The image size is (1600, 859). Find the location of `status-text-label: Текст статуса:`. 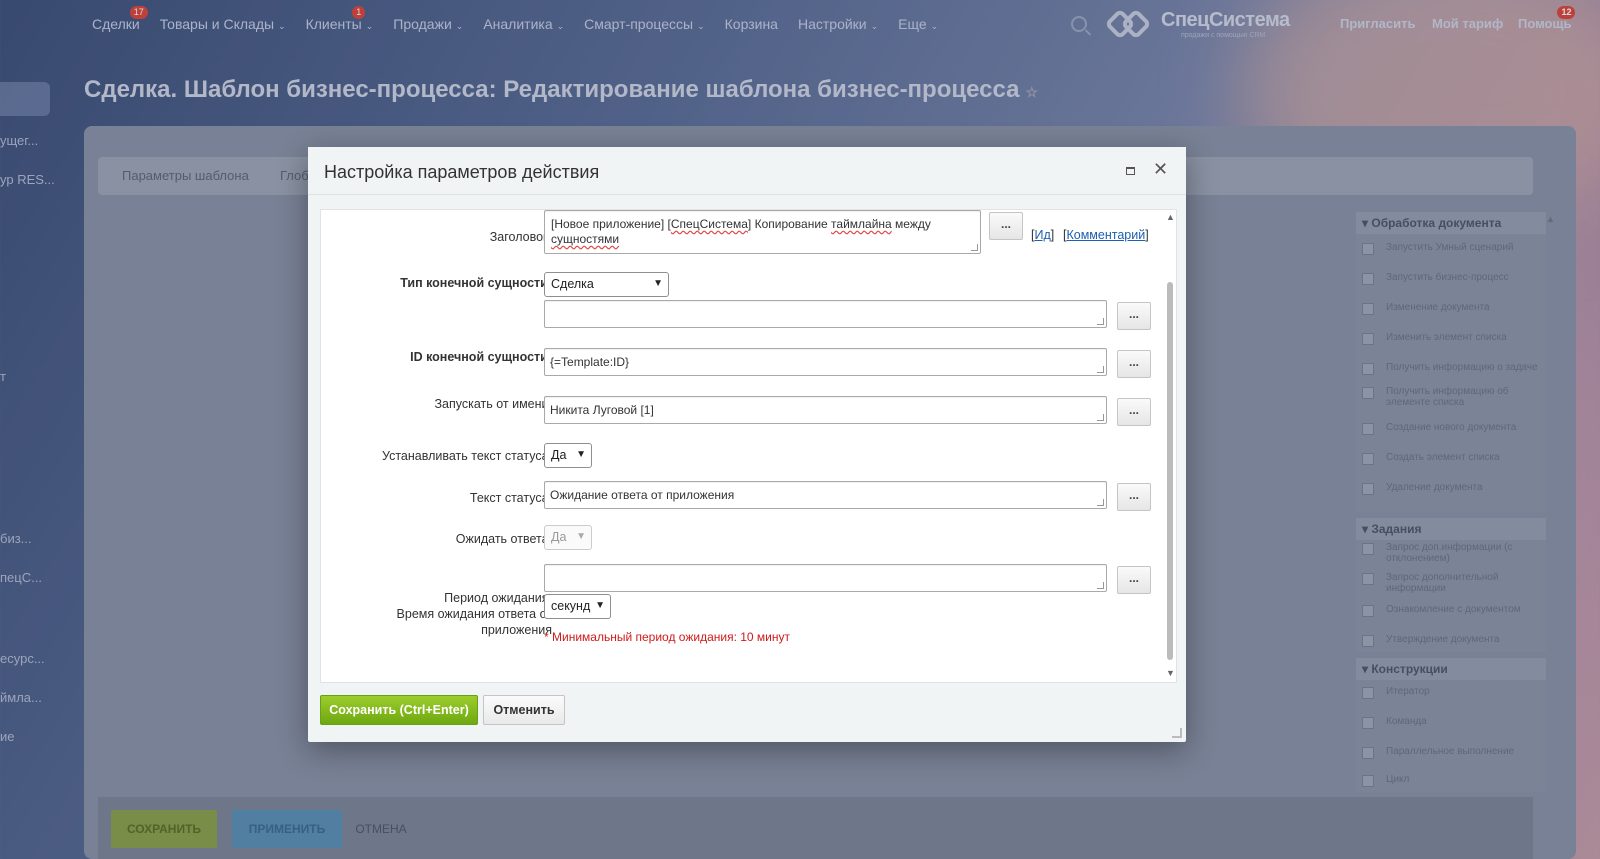

status-text-label: Текст статуса: is located at coordinates (510, 498).